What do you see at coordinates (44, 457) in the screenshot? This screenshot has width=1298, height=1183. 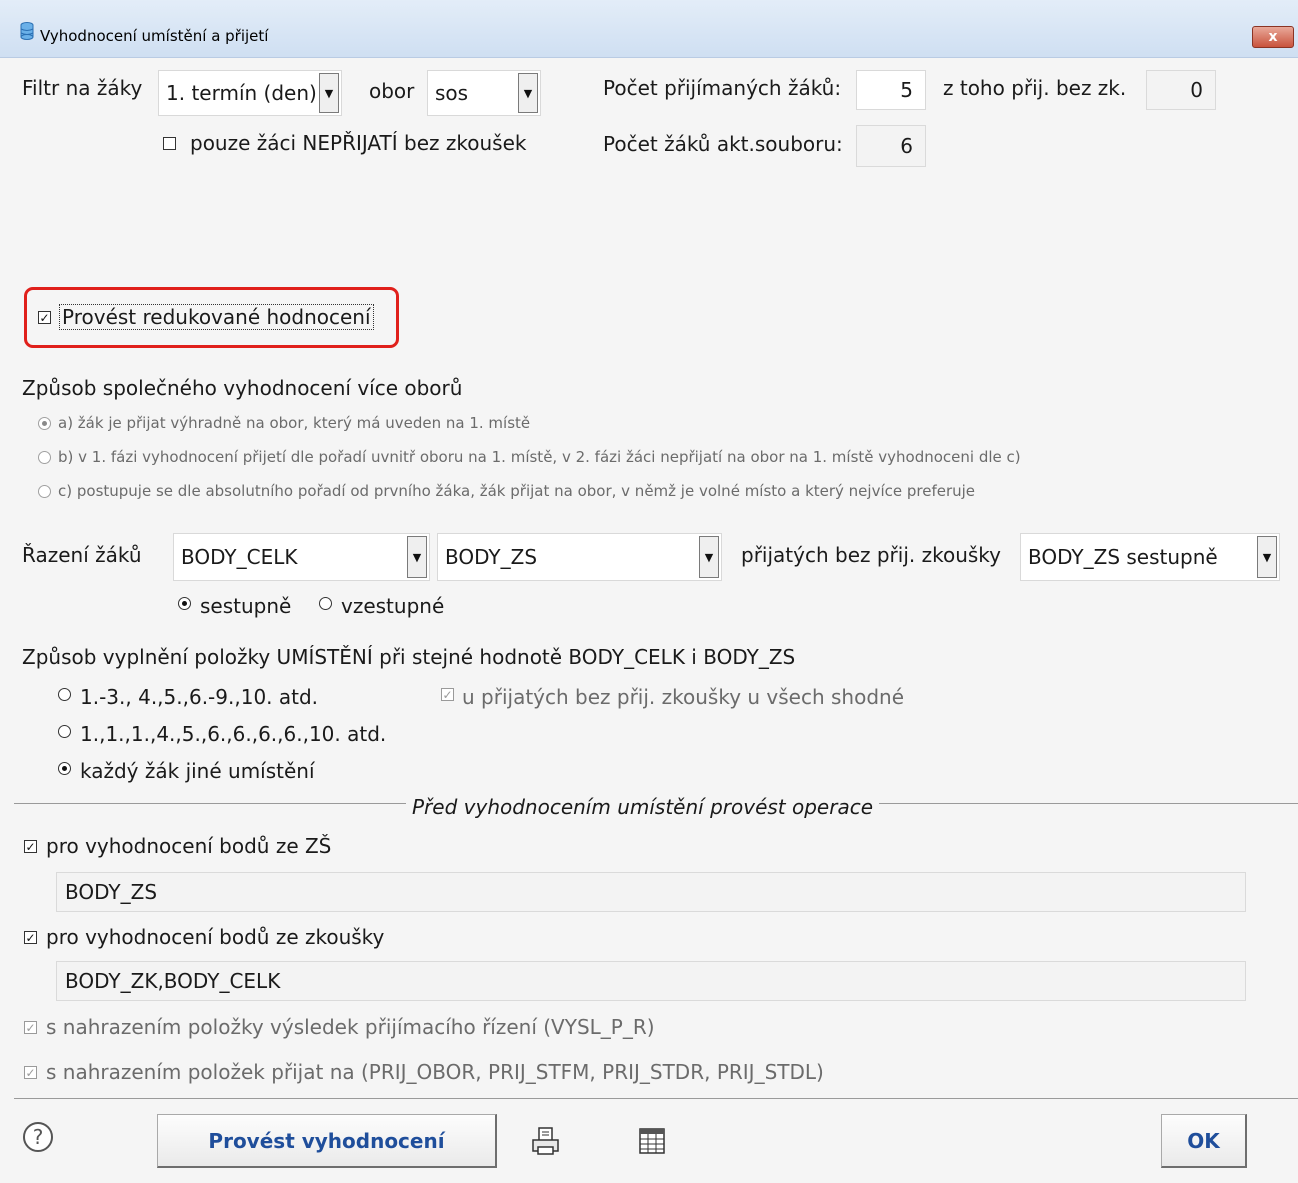 I see `method-option-b-radio` at bounding box center [44, 457].